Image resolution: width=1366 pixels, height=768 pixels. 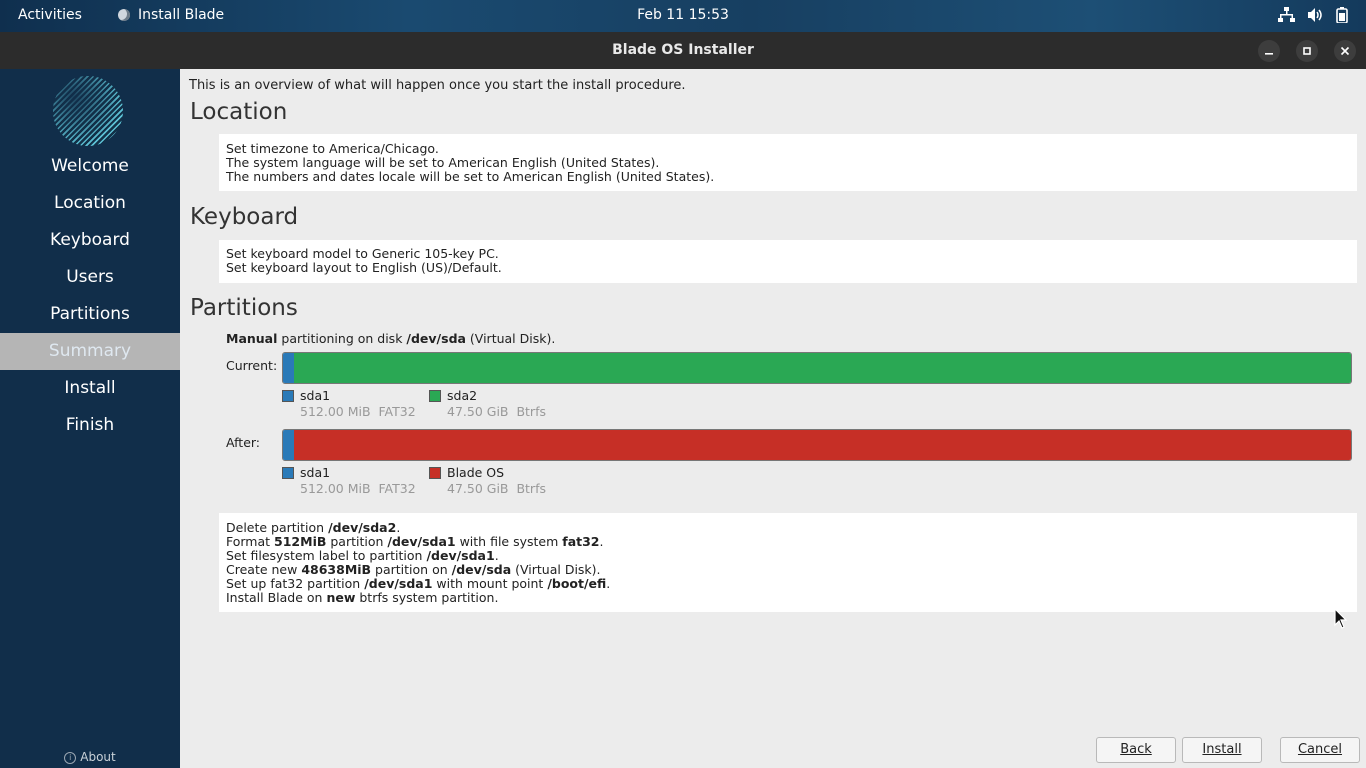 What do you see at coordinates (490, 583) in the screenshot?
I see `job-text: with mount point` at bounding box center [490, 583].